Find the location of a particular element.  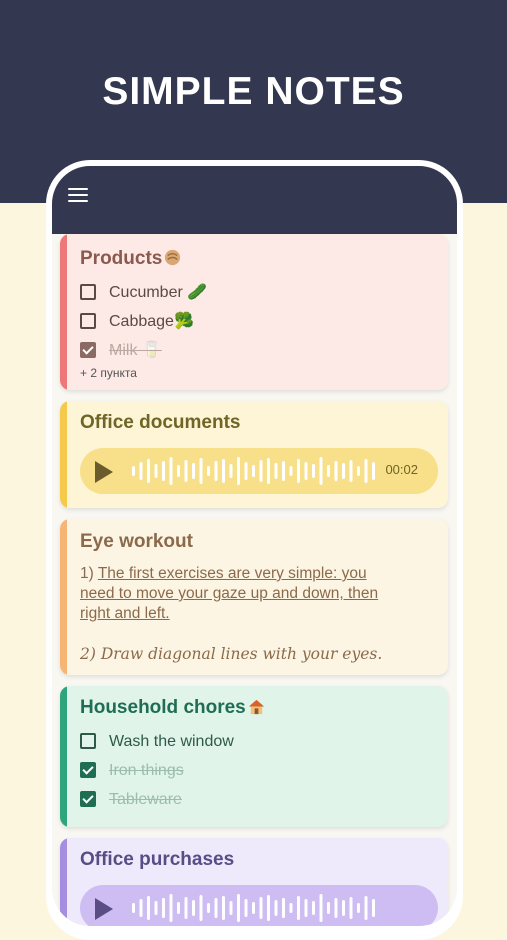

note-italic-line: 2) Draw diagonal lines with your eyes. is located at coordinates (231, 654).